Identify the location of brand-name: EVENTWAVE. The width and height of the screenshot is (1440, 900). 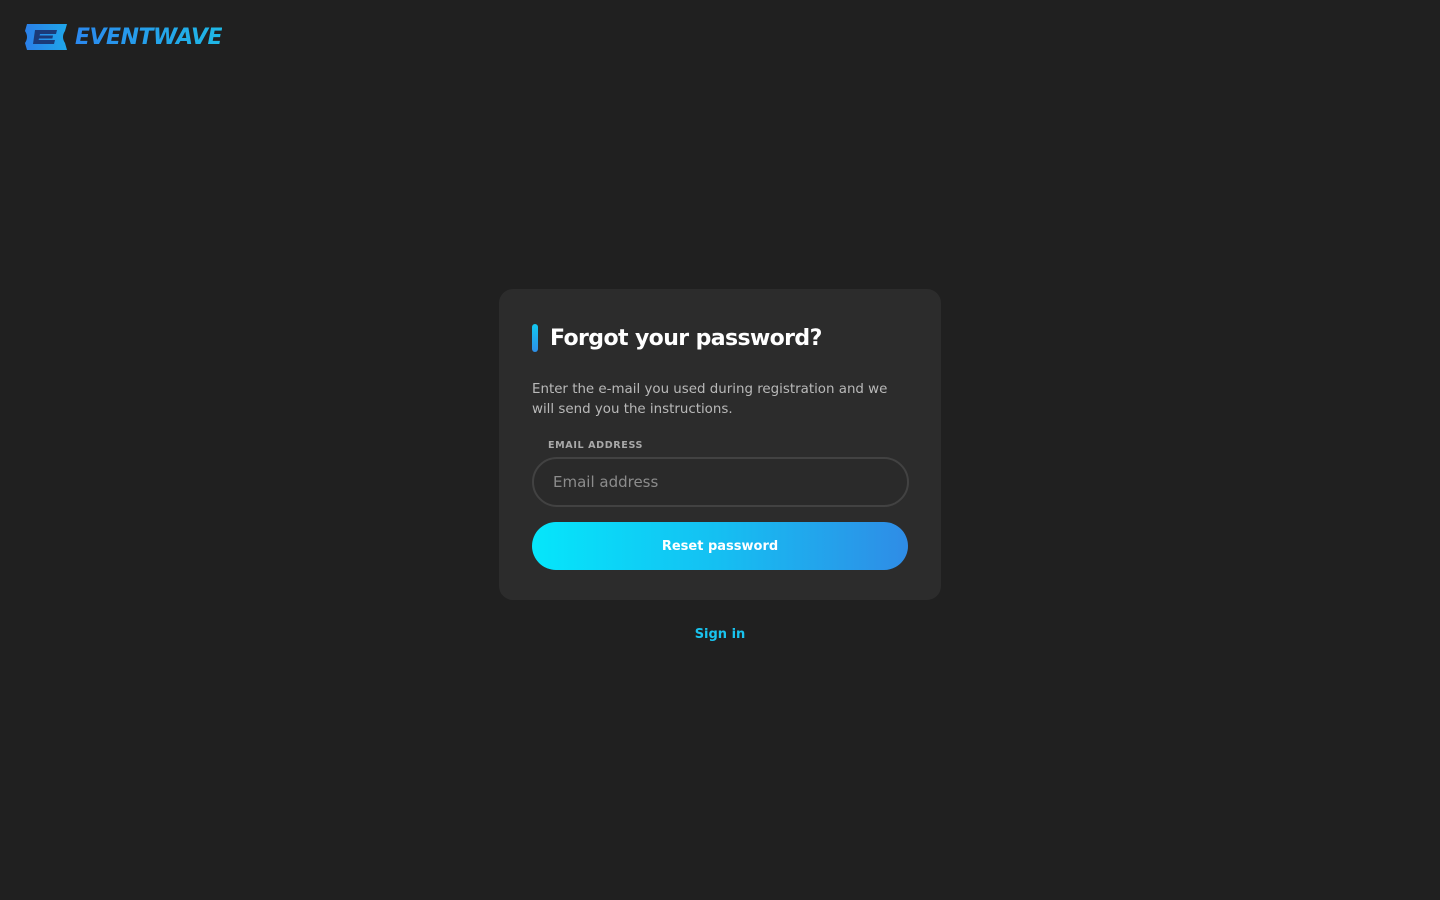
(149, 37).